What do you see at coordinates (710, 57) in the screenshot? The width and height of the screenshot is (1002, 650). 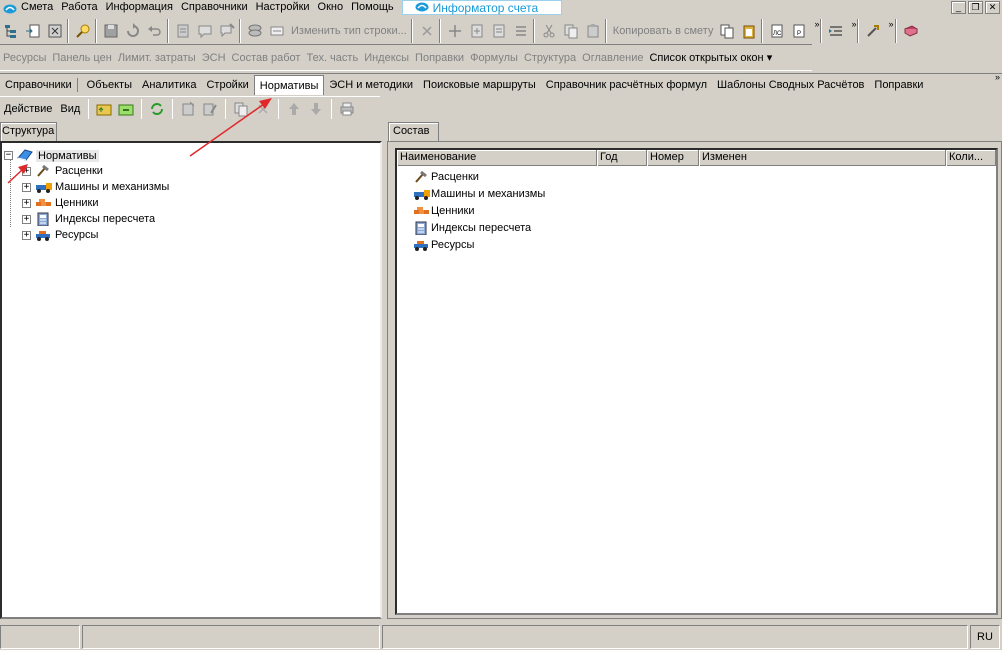 I see `open-windows-dropdown: Список открытых окон ▾` at bounding box center [710, 57].